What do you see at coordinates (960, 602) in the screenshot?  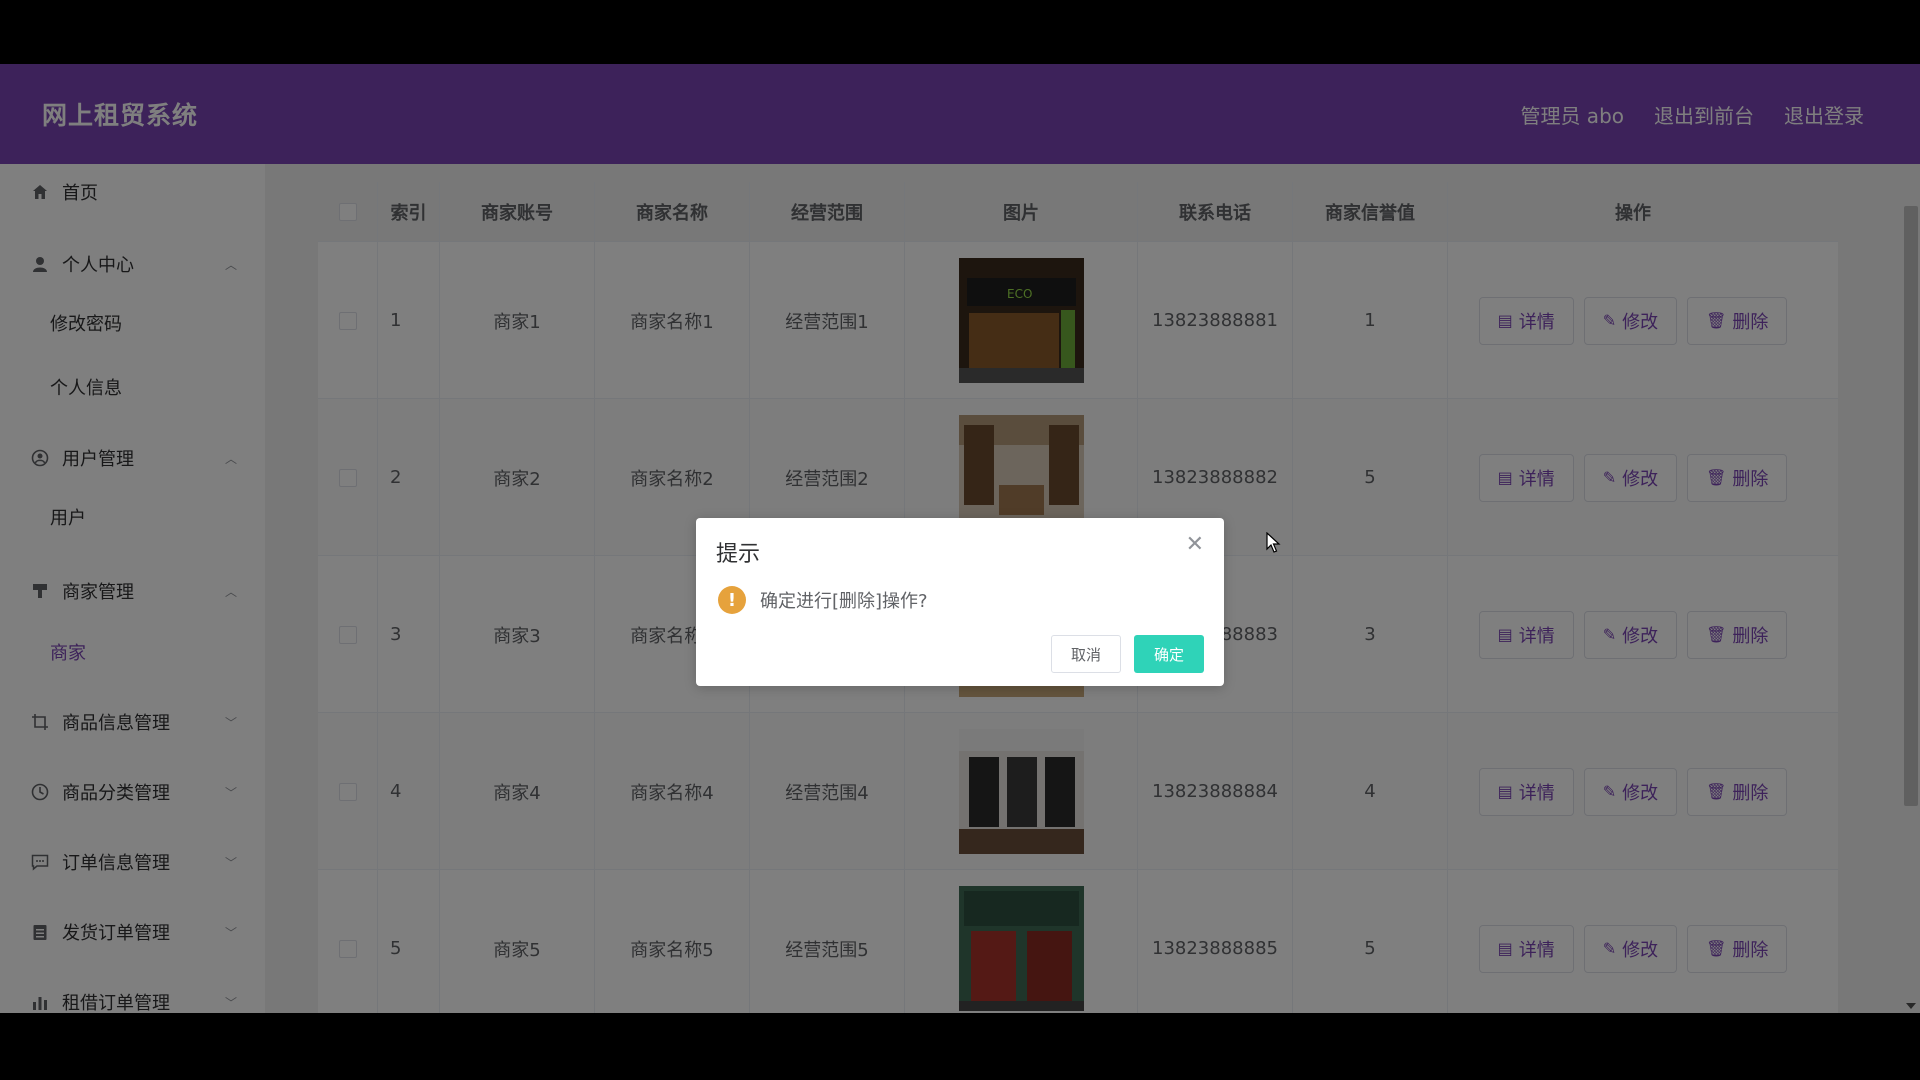 I see `confirm-dialog: 提示 ✕ ! 确定进行[删除]操作? 取消 确定` at bounding box center [960, 602].